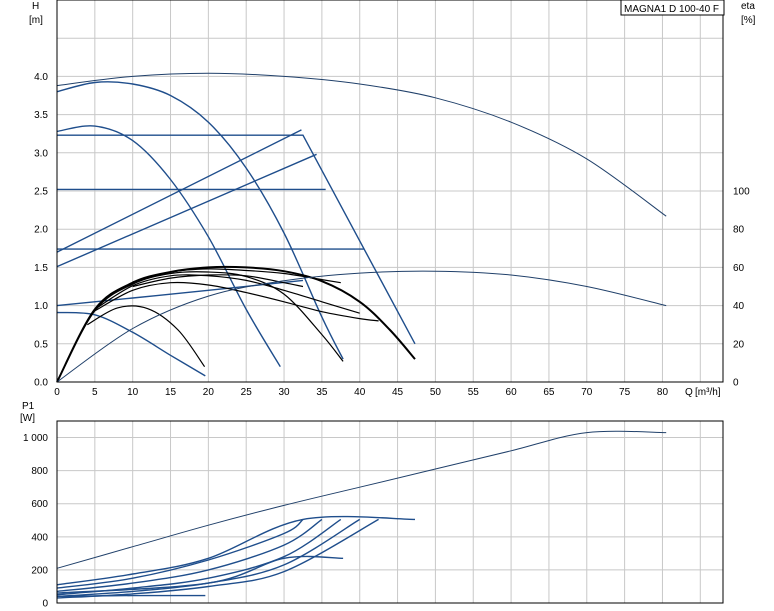 This screenshot has width=774, height=611. I want to click on p1-axis-label: P1, so click(28, 406).